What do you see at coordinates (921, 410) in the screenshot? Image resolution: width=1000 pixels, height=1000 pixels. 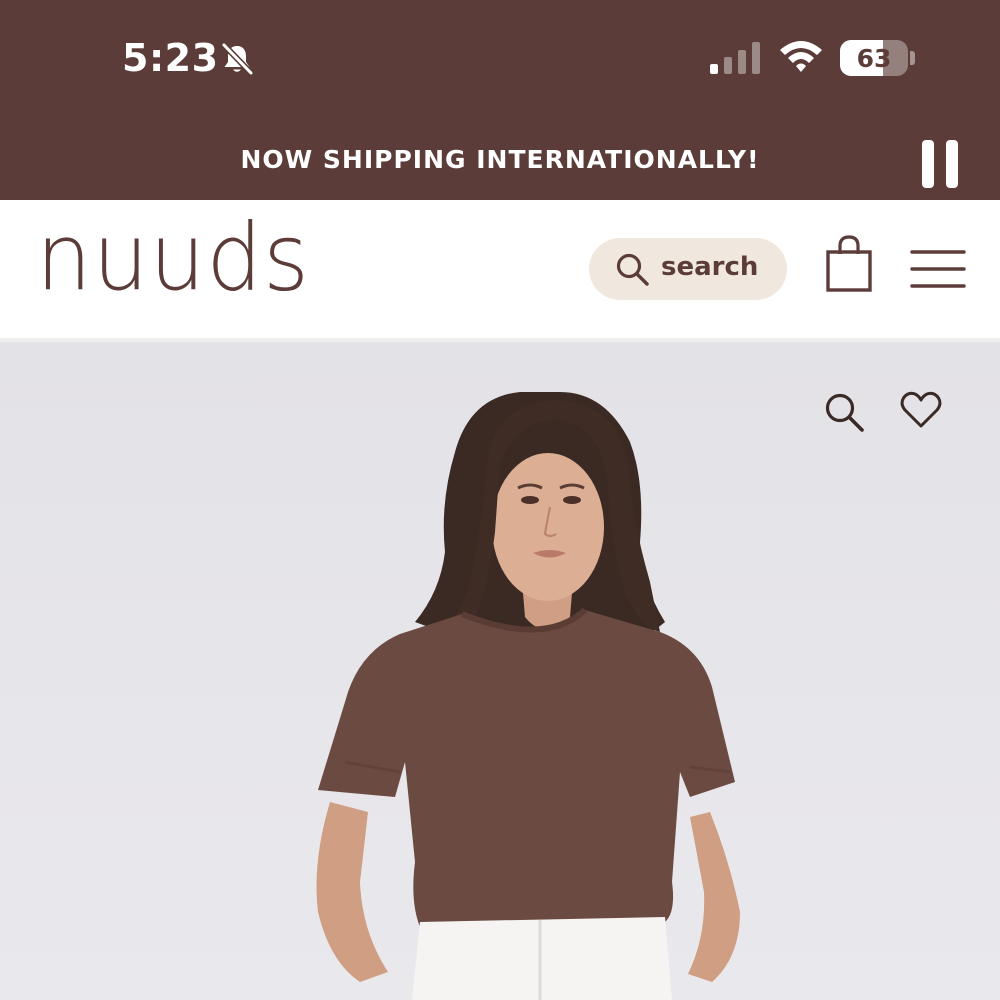 I see `heart-icon` at bounding box center [921, 410].